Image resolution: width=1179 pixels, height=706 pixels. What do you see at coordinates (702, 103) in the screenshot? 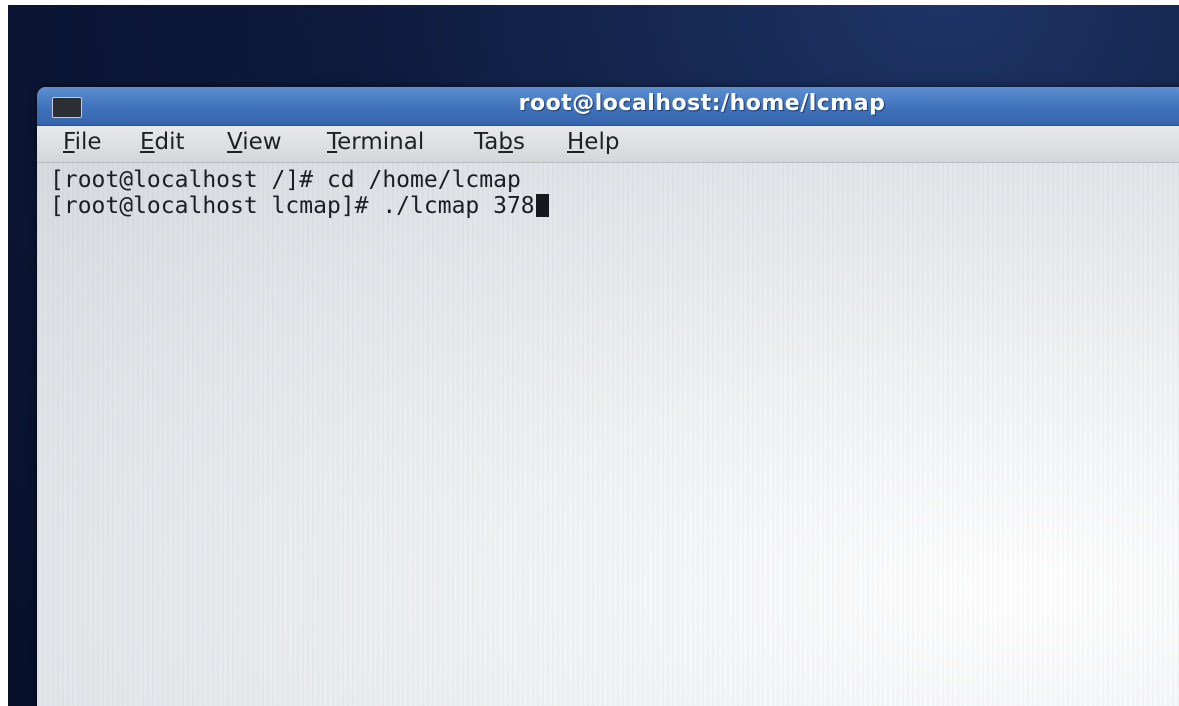
I see `window-title: root@localhost:/home/lcmap` at bounding box center [702, 103].